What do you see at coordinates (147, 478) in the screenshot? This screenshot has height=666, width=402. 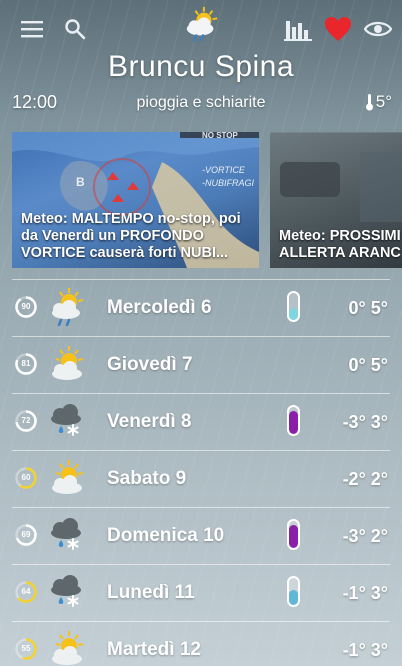 I see `forecast-day: Sabato 9` at bounding box center [147, 478].